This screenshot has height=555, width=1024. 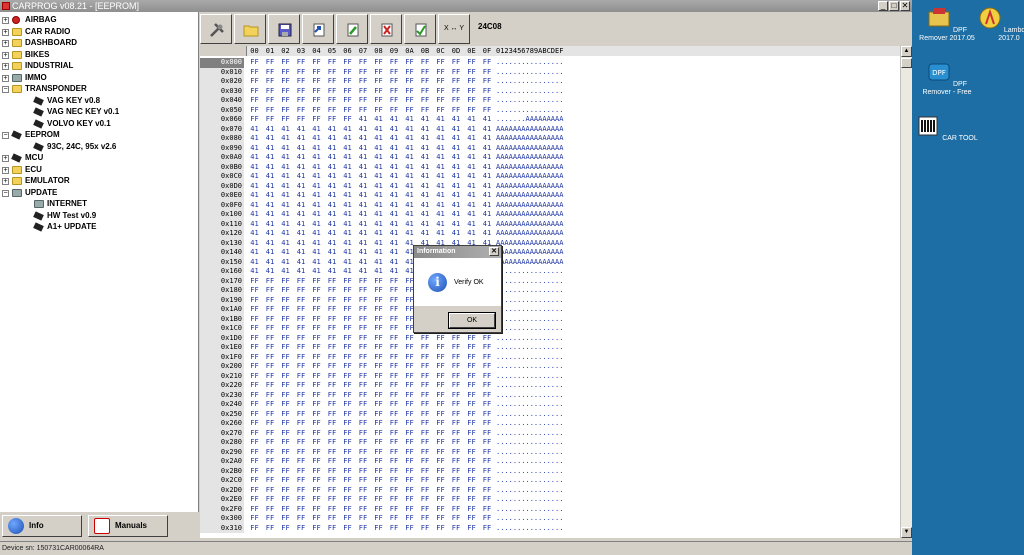 What do you see at coordinates (99, 55) in the screenshot?
I see `tree-item: + BIKES` at bounding box center [99, 55].